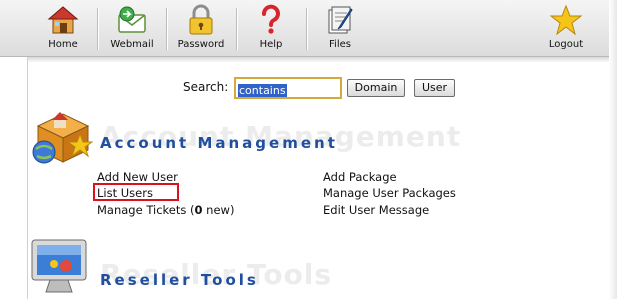  Describe the element at coordinates (146, 210) in the screenshot. I see `manage-tickets-prefix: Manage Tickets (` at that location.